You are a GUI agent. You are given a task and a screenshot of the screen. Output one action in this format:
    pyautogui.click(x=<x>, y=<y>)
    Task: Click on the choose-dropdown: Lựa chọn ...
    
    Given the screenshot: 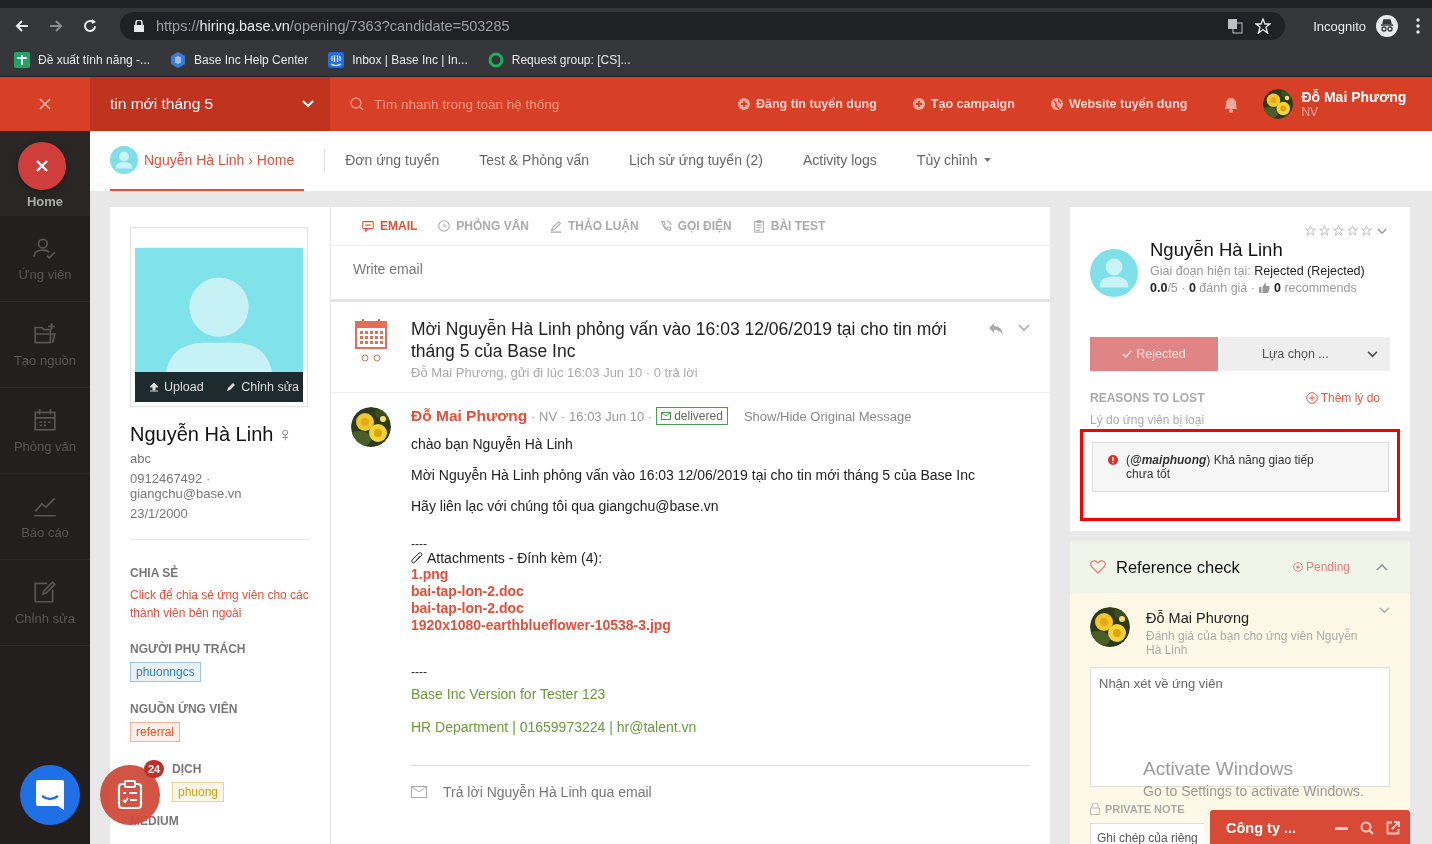 What is the action you would take?
    pyautogui.click(x=1305, y=354)
    